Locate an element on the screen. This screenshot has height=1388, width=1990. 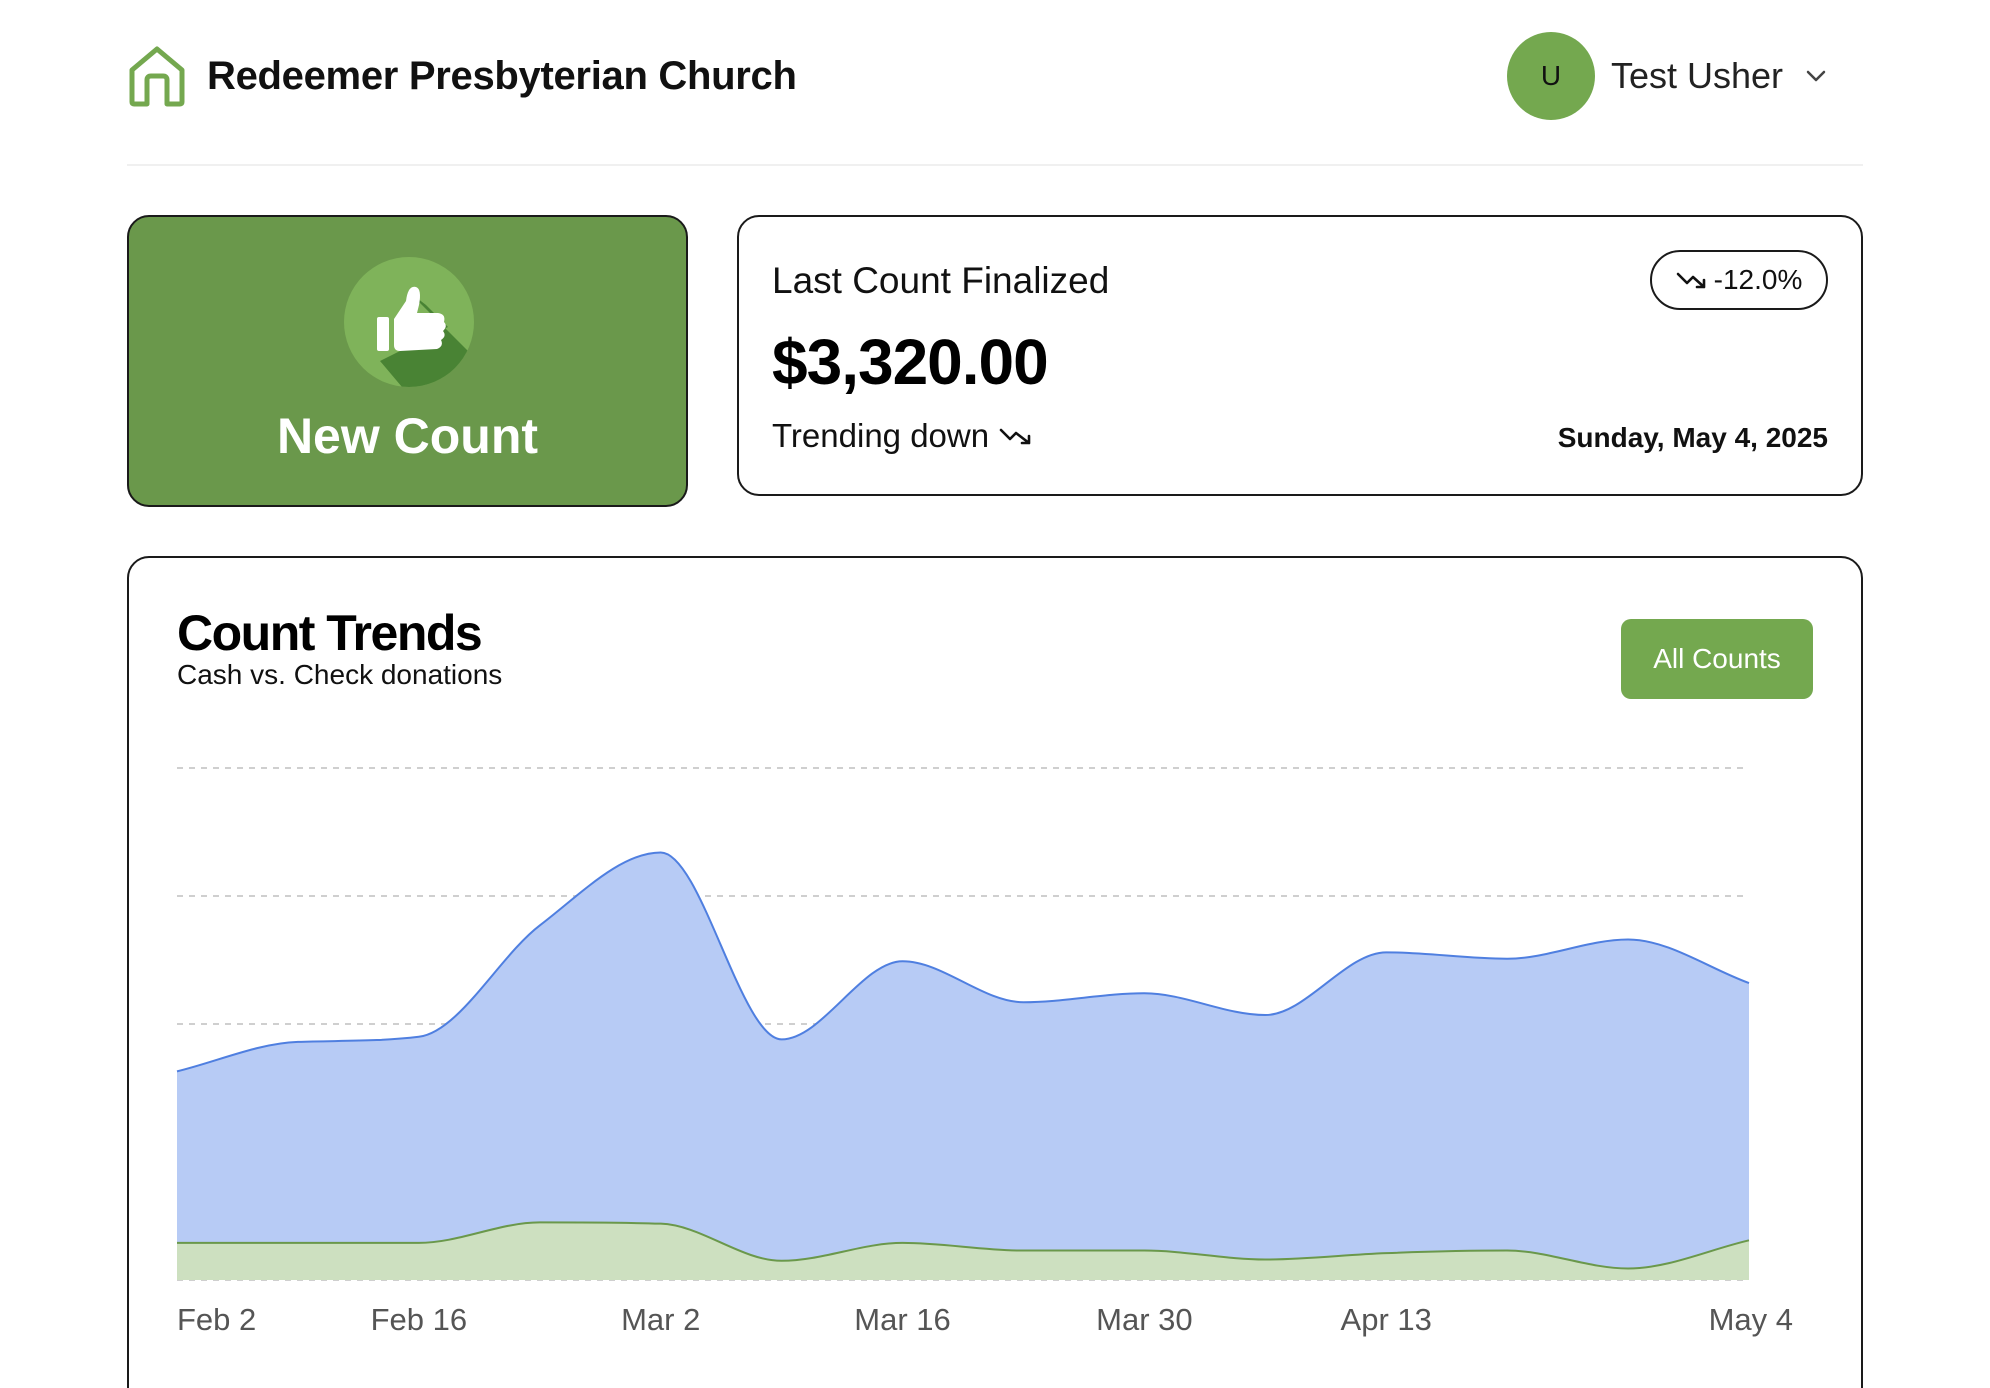
all-counts-button: All Counts is located at coordinates (1717, 659).